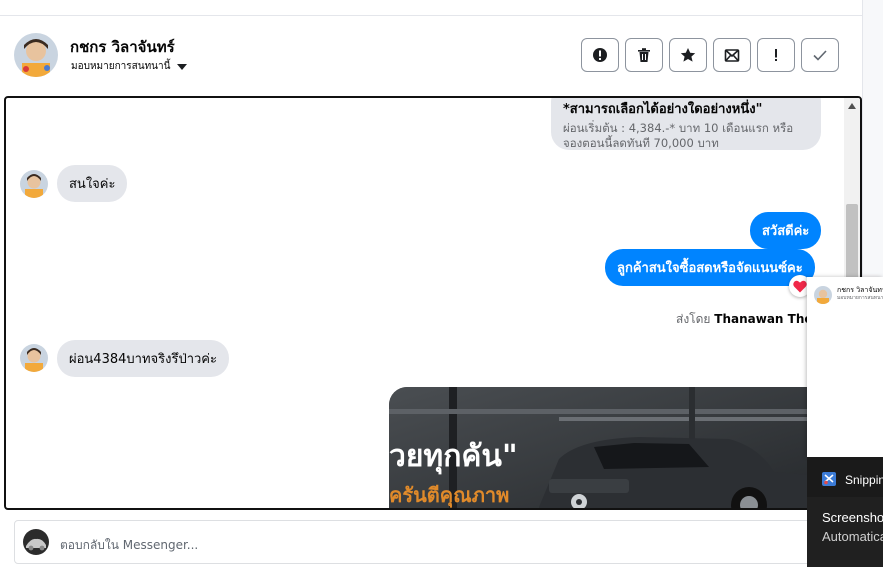  Describe the element at coordinates (829, 479) in the screenshot. I see `snipping-tool-icon` at that location.